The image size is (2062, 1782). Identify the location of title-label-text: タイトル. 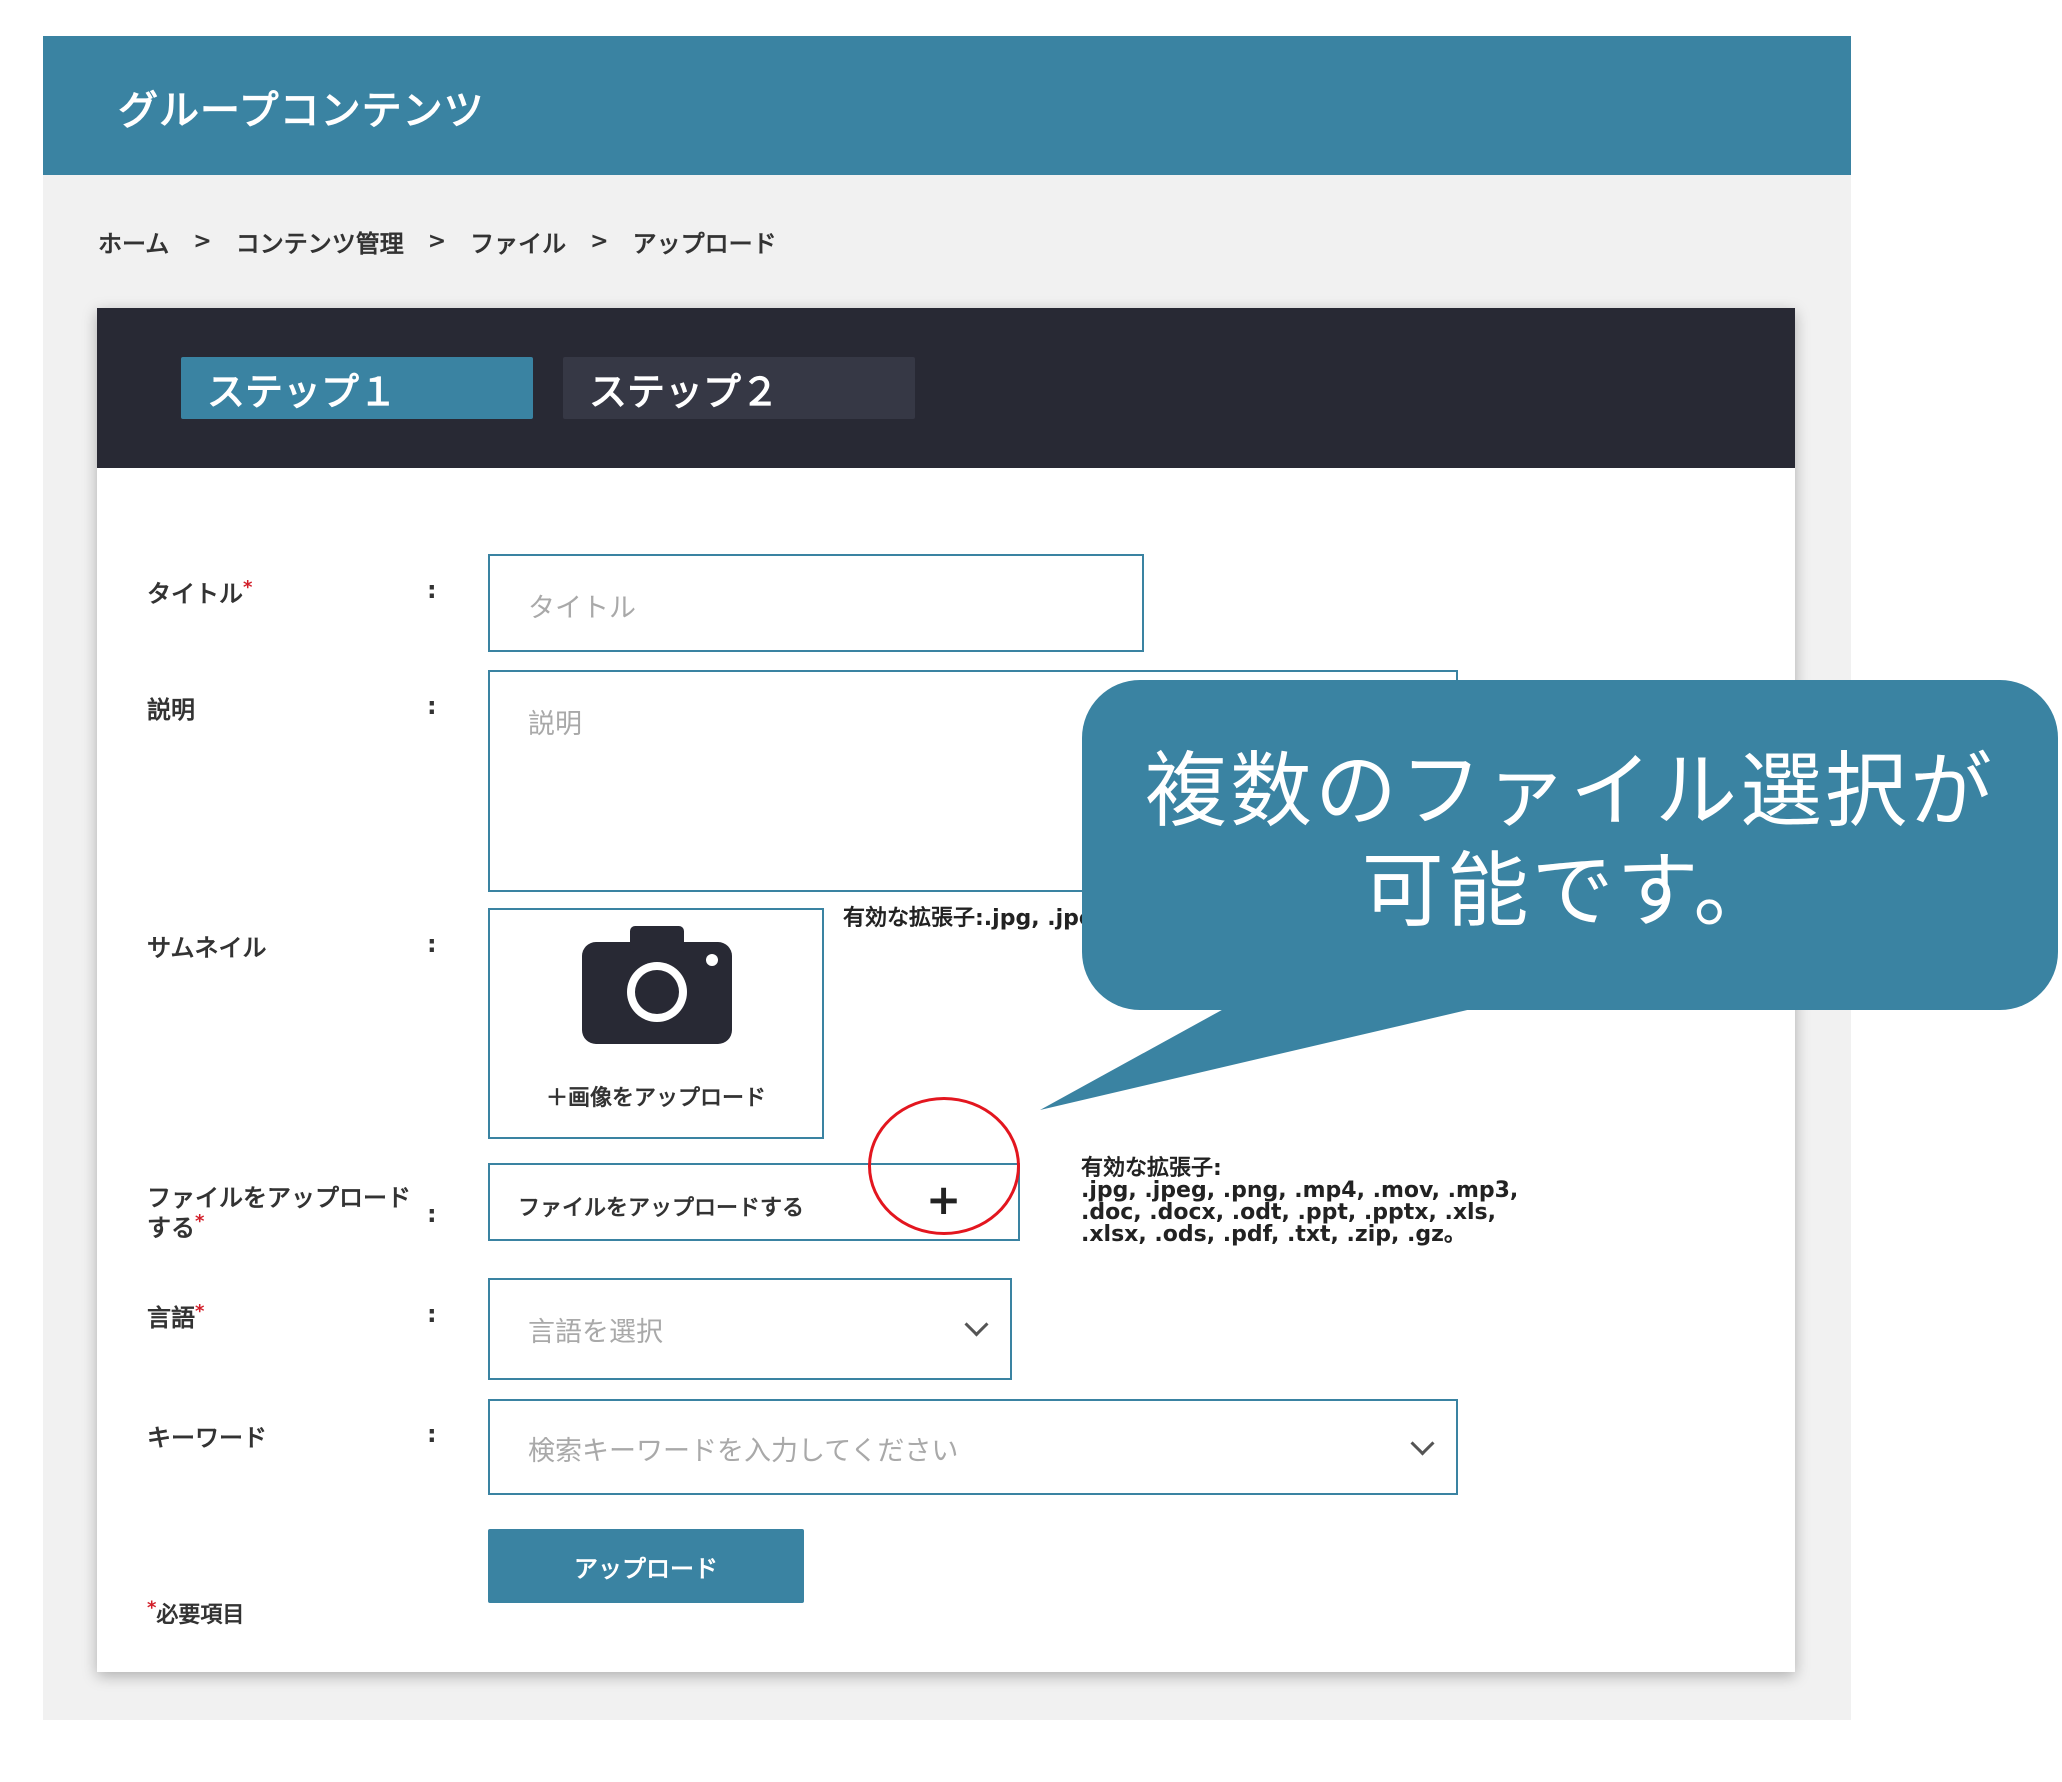
(195, 594).